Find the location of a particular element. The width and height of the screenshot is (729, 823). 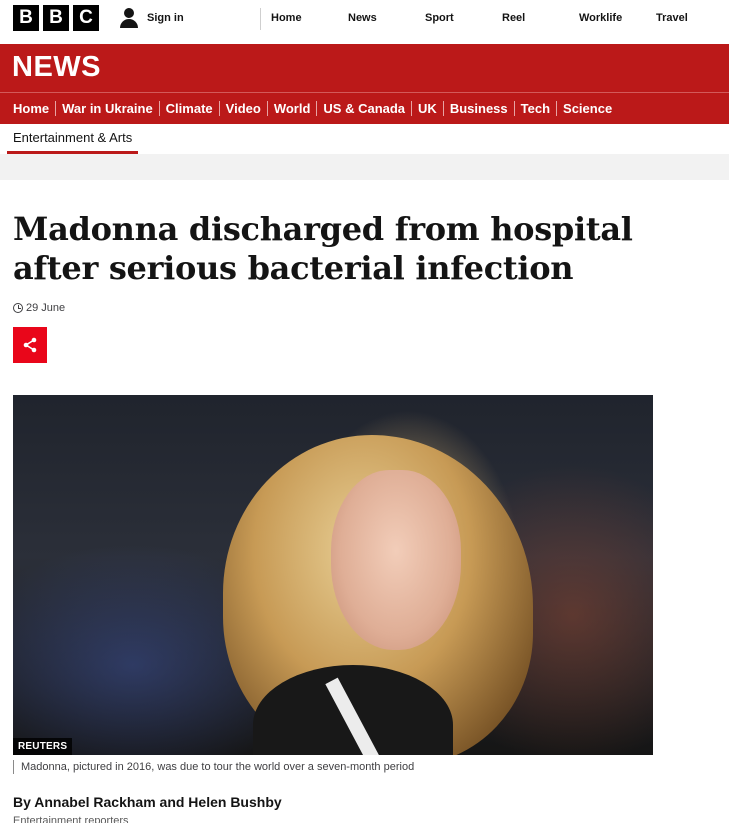

bbc-logo: B B C is located at coordinates (56, 18).